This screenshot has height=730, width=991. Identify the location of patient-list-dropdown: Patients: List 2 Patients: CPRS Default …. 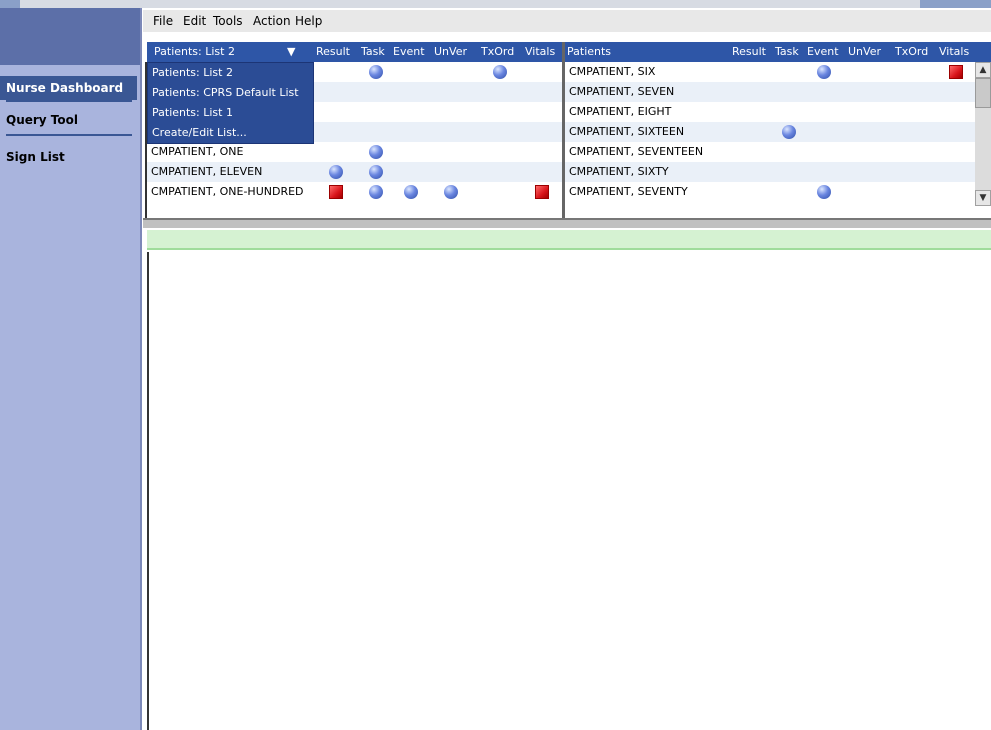
(230, 103).